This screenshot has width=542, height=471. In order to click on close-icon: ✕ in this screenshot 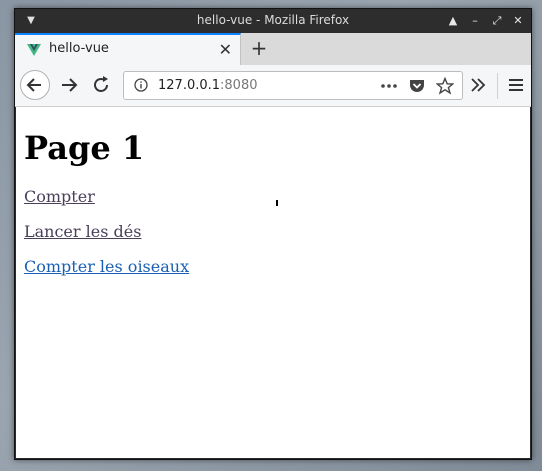, I will do `click(518, 21)`.